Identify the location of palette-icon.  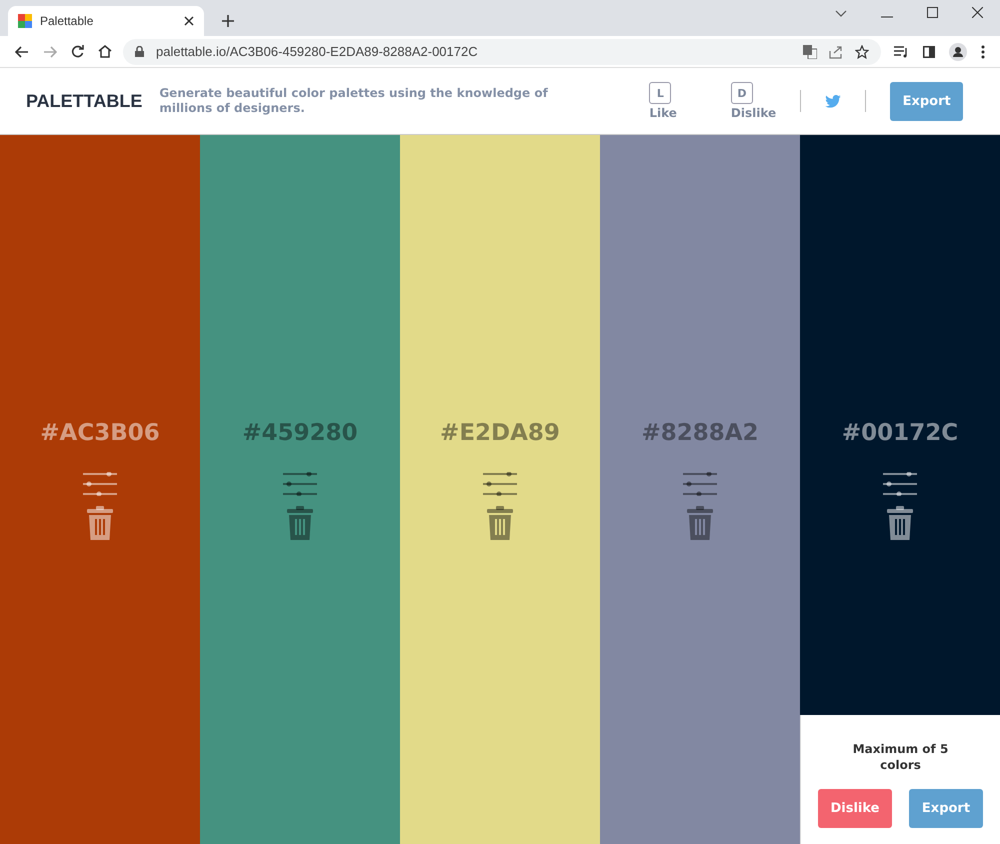
(25, 21).